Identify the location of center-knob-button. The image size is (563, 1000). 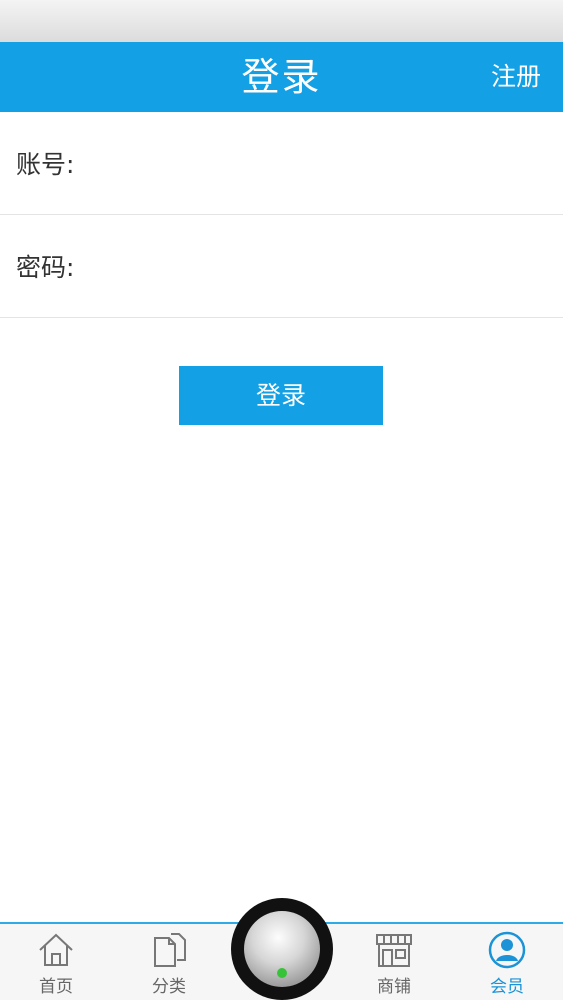
(282, 949).